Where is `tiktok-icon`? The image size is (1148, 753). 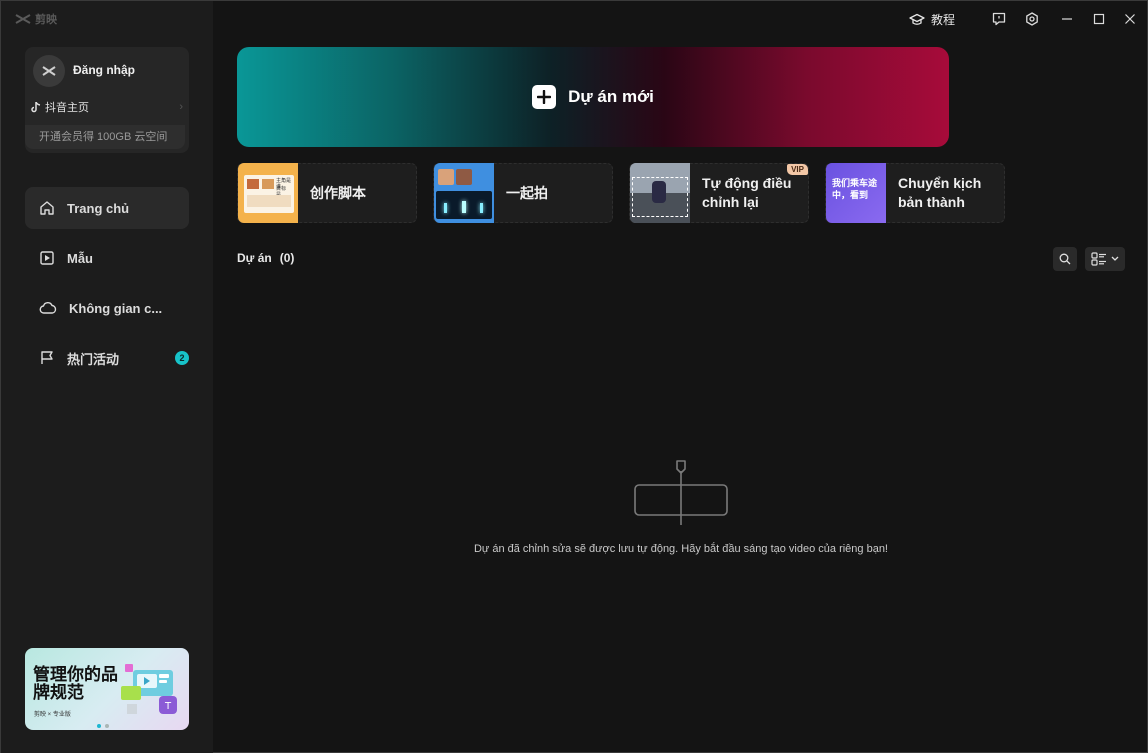 tiktok-icon is located at coordinates (36, 106).